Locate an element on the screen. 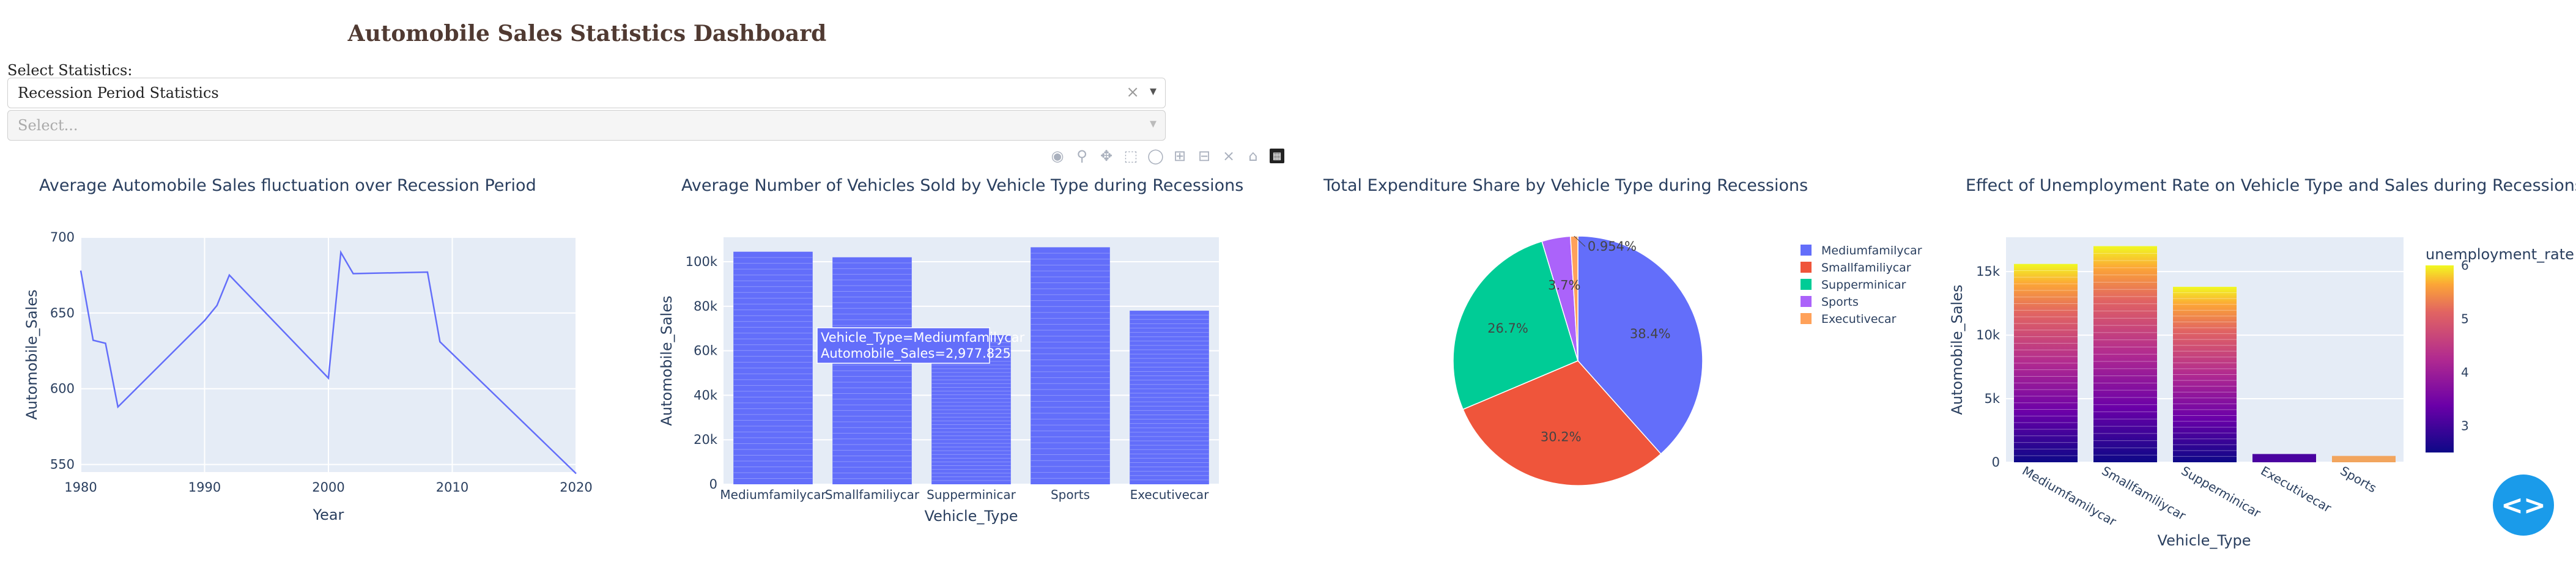 The width and height of the screenshot is (2576, 565). chart1-x-tick-label: 1980 is located at coordinates (80, 487).